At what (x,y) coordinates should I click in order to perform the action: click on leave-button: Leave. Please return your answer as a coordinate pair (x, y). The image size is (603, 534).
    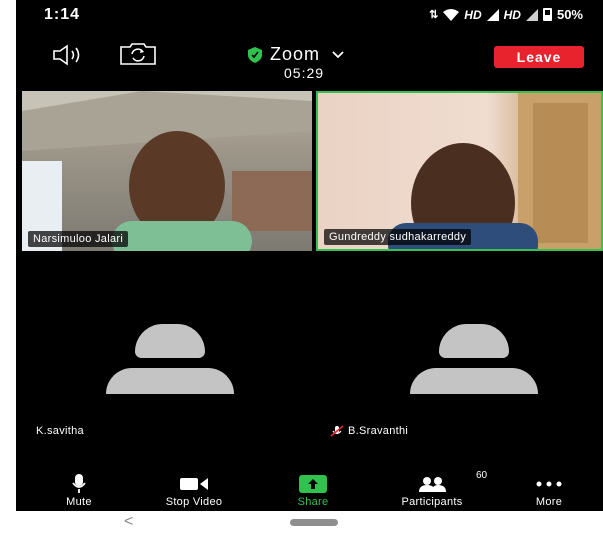
    Looking at the image, I should click on (539, 57).